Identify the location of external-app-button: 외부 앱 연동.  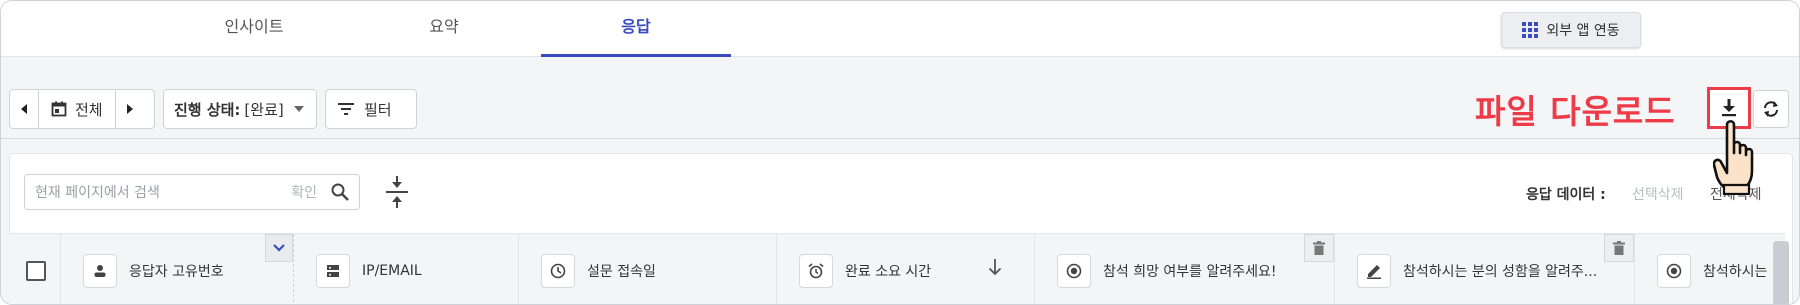
(1571, 30).